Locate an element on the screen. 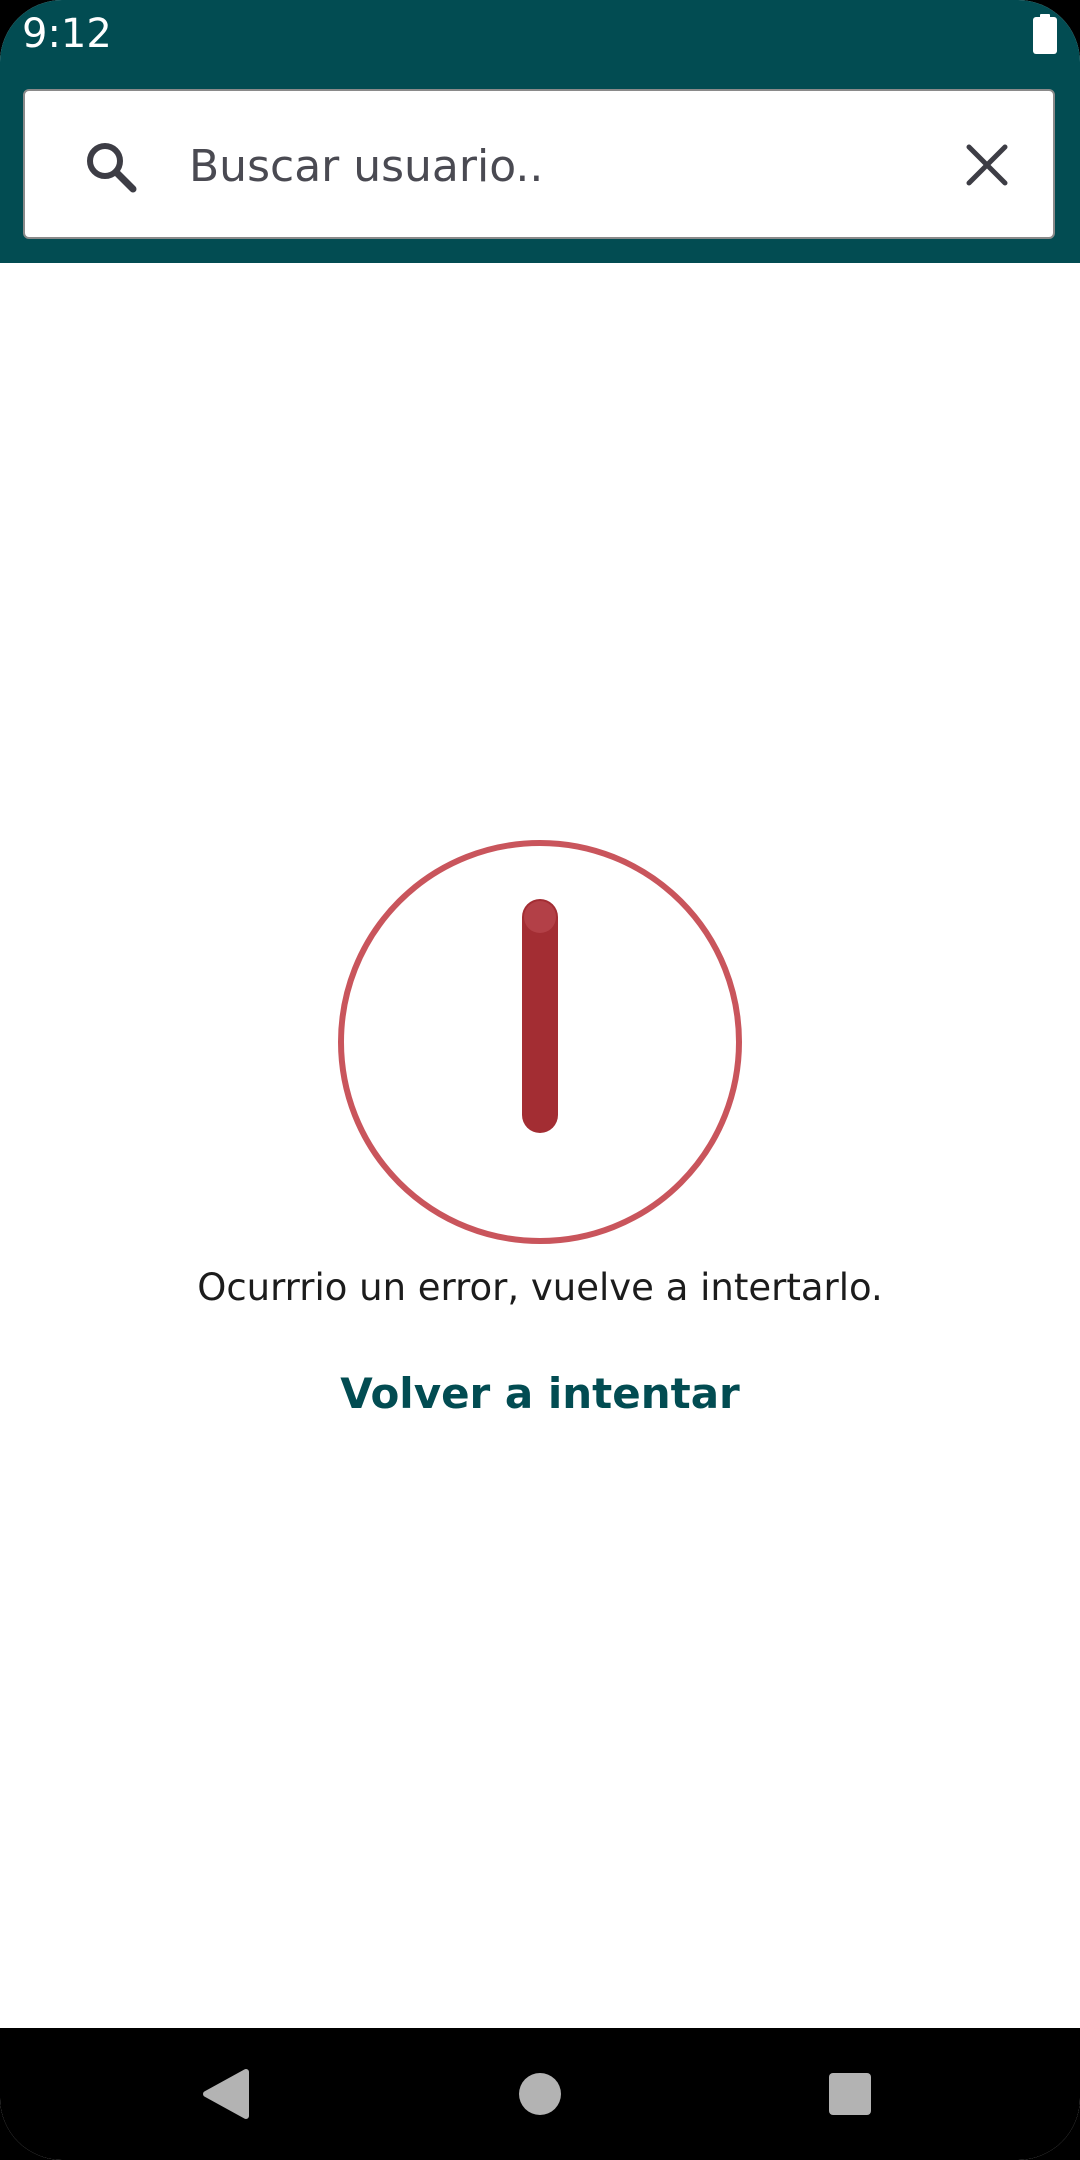  close-icon is located at coordinates (987, 165).